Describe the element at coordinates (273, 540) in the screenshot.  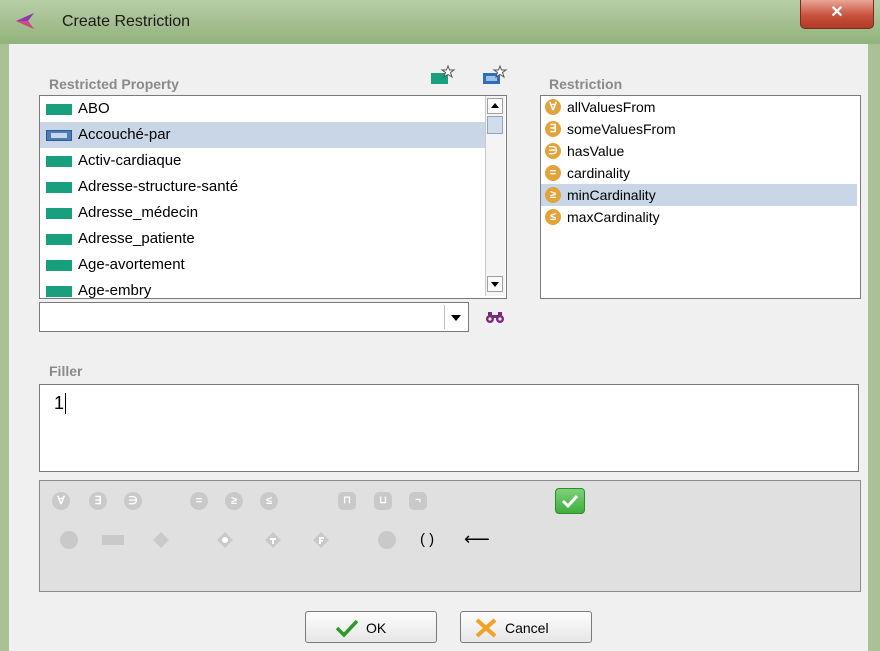
I see `true-symbol-button` at that location.